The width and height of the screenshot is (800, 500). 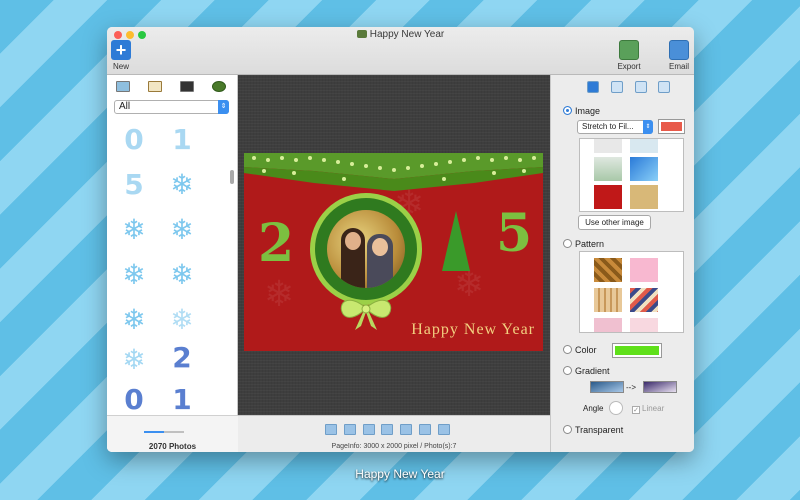 I want to click on gradient-arrow: -->, so click(x=631, y=387).